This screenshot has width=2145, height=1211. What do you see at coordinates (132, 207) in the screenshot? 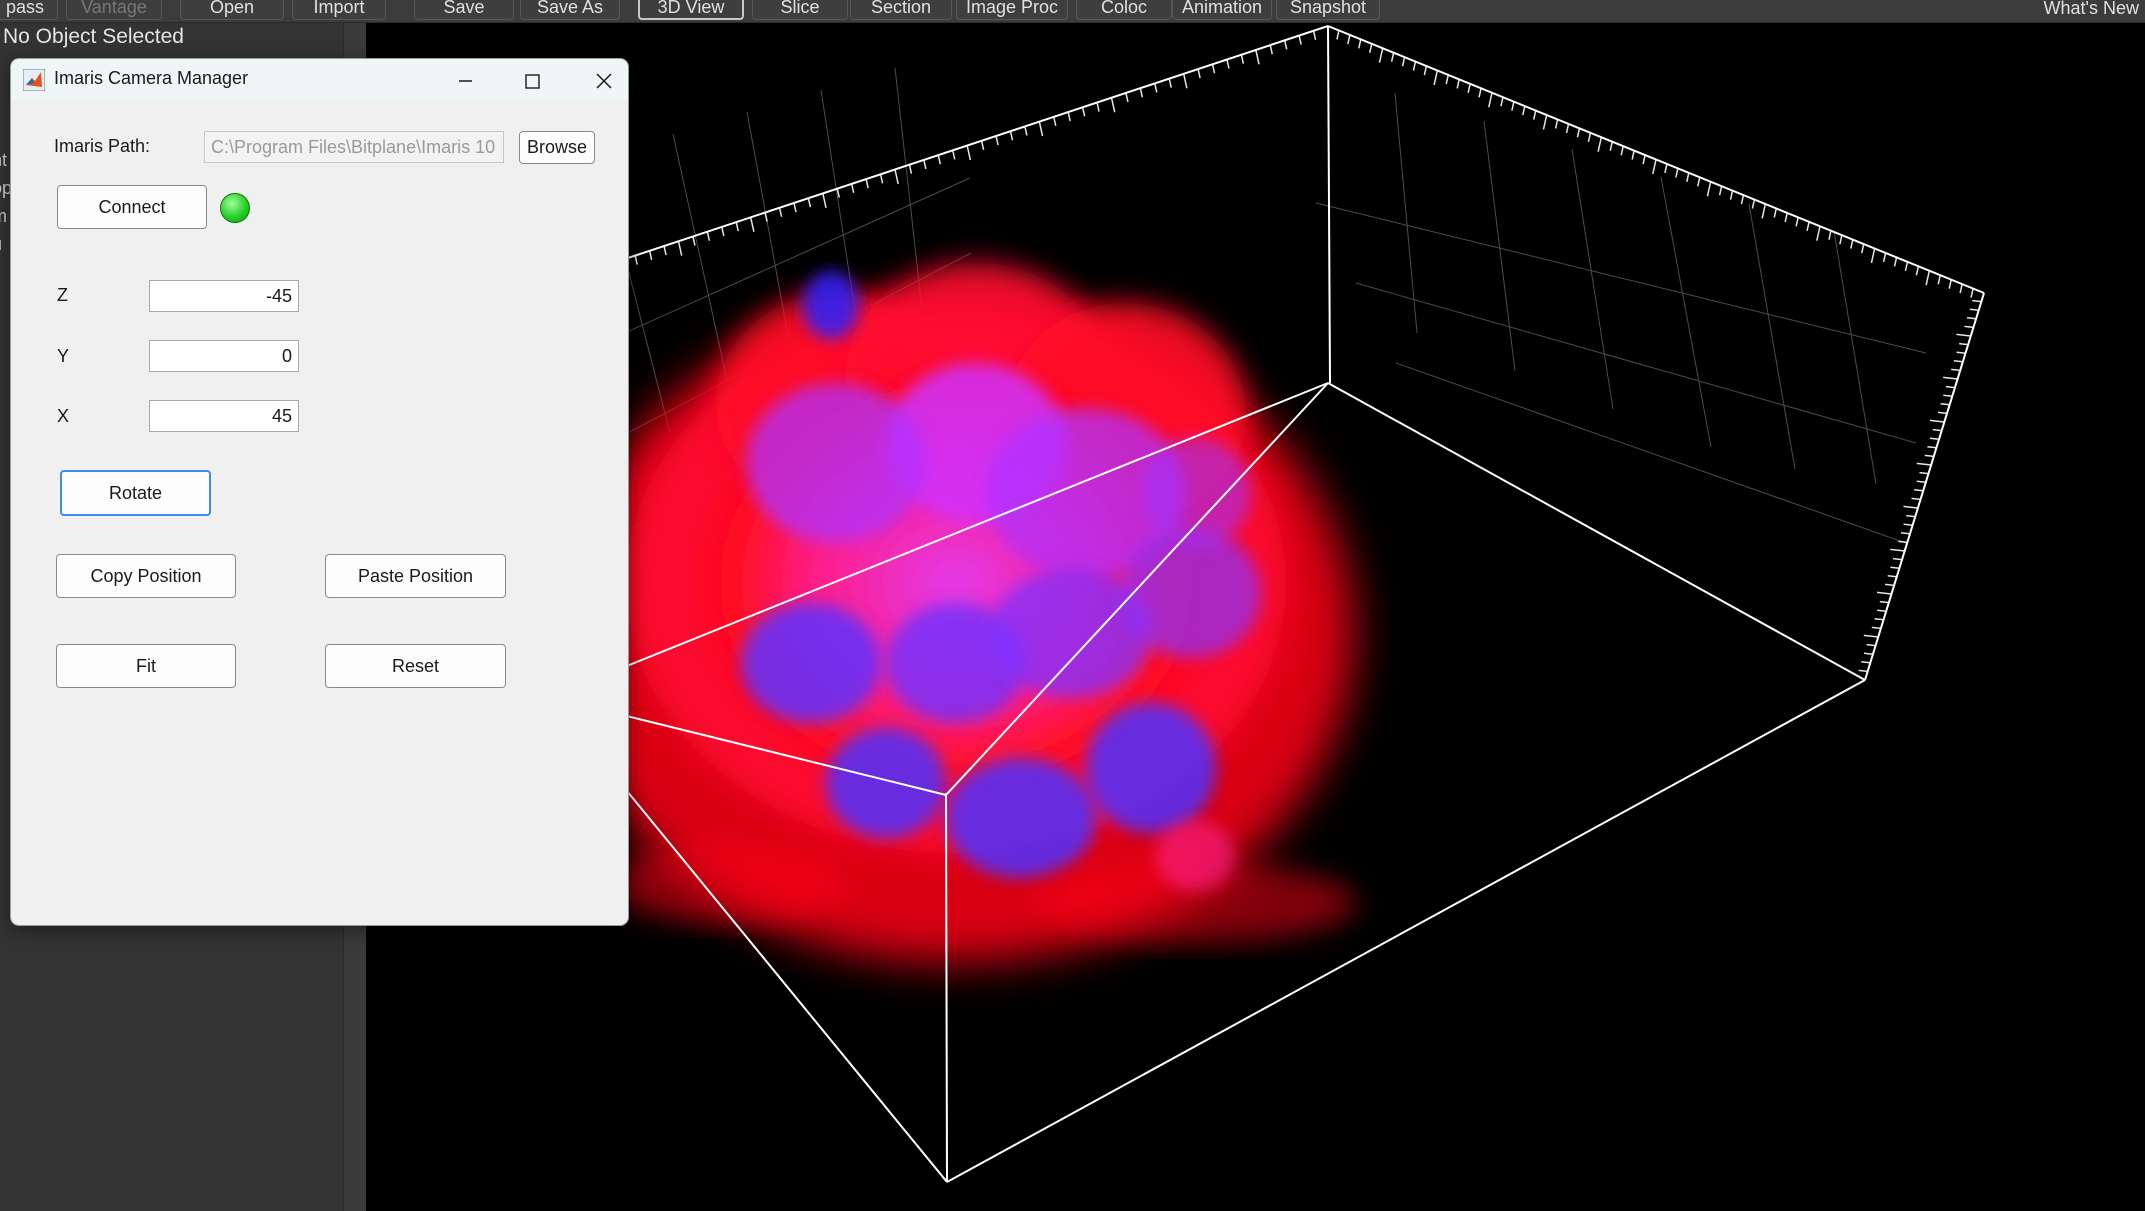
I see `connect-button: Connect` at bounding box center [132, 207].